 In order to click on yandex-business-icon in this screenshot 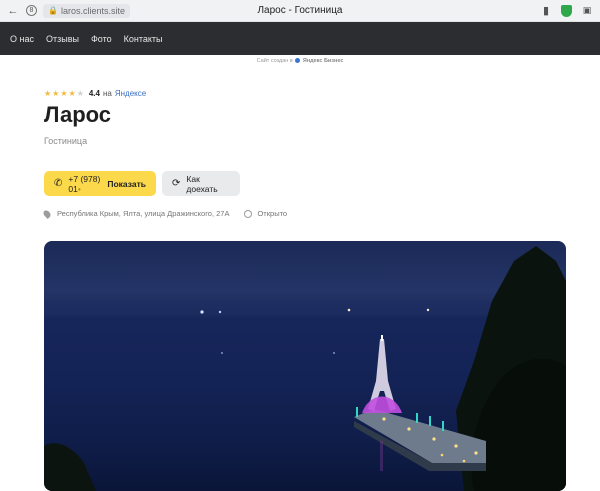, I will do `click(298, 61)`.